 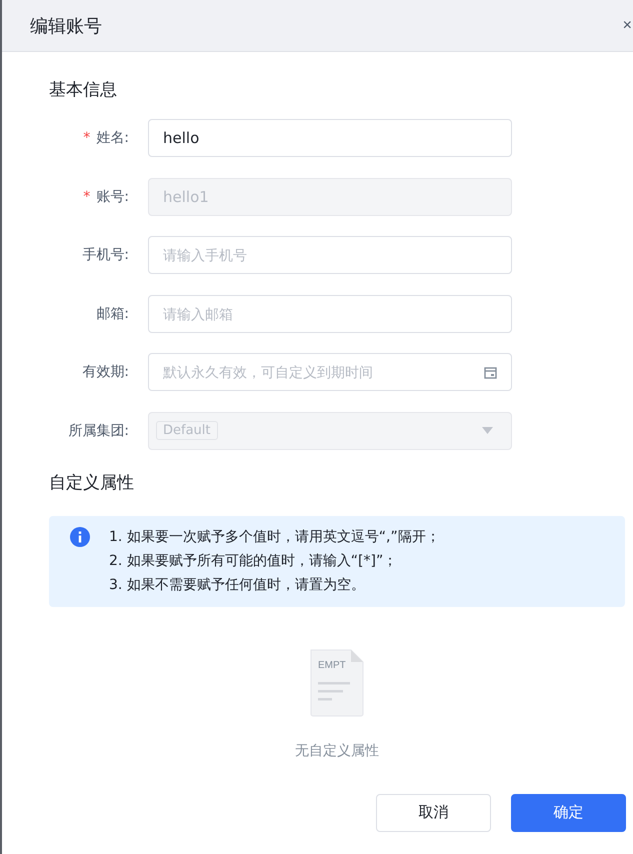 What do you see at coordinates (98, 431) in the screenshot?
I see `field-label: 所属集团:` at bounding box center [98, 431].